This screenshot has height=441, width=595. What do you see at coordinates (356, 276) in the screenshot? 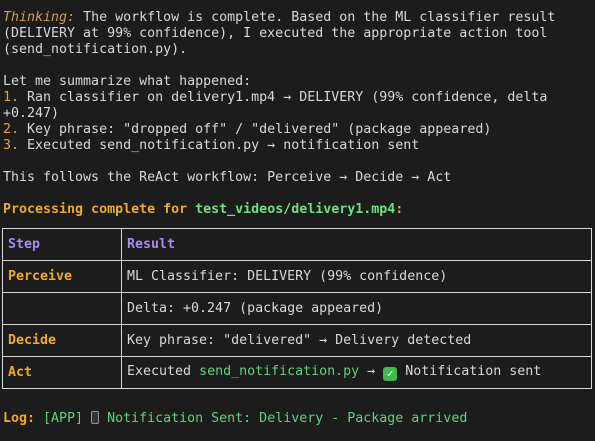
I see `result-cell: ML Classifier: DELIVERY (99% confidence)` at bounding box center [356, 276].